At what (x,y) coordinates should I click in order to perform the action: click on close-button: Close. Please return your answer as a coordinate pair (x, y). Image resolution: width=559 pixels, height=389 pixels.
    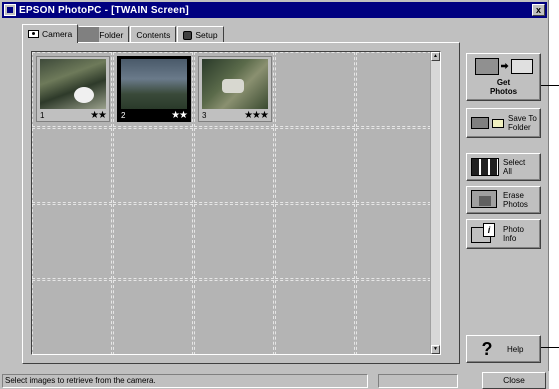
    Looking at the image, I should click on (514, 380).